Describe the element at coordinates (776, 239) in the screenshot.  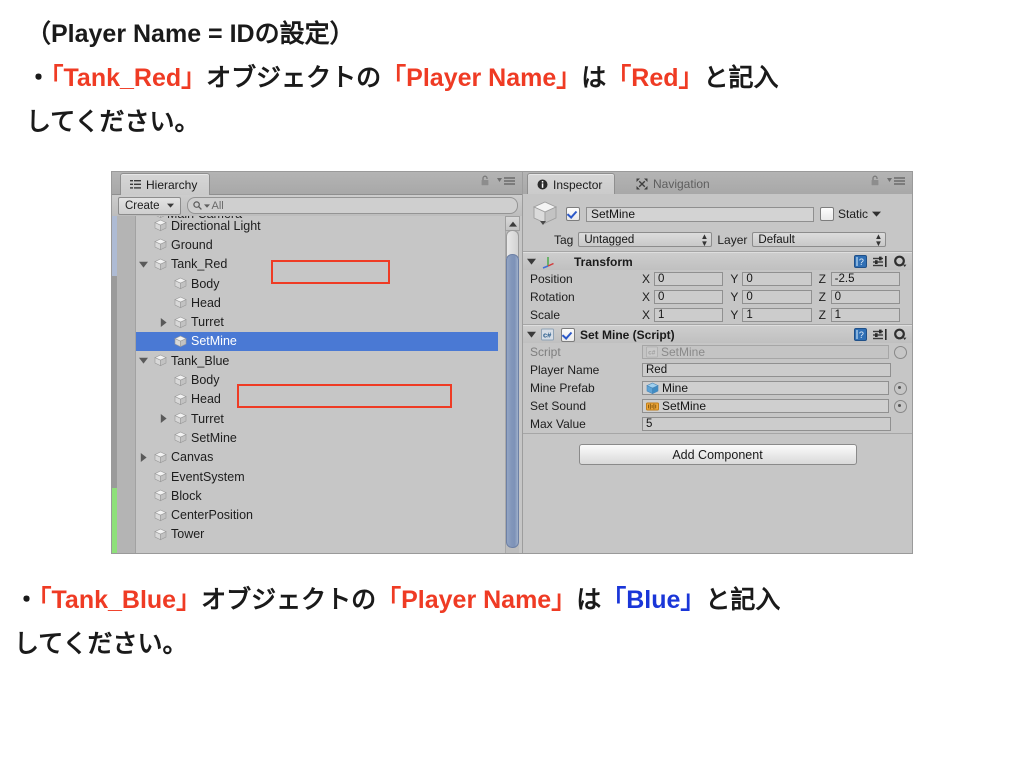
I see `layer-value: Default` at that location.